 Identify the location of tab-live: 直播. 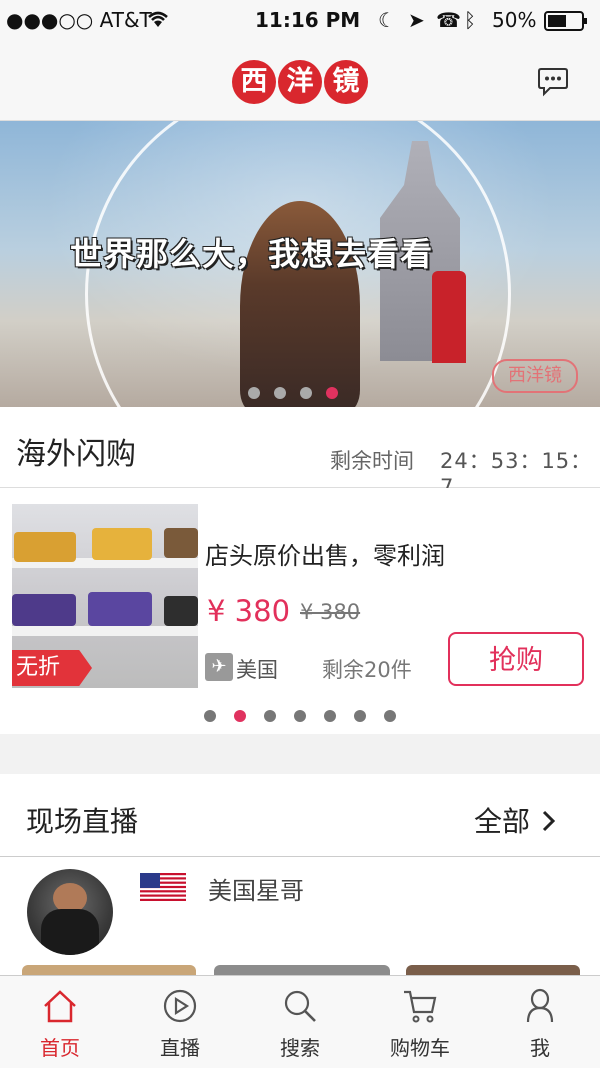
(180, 1022).